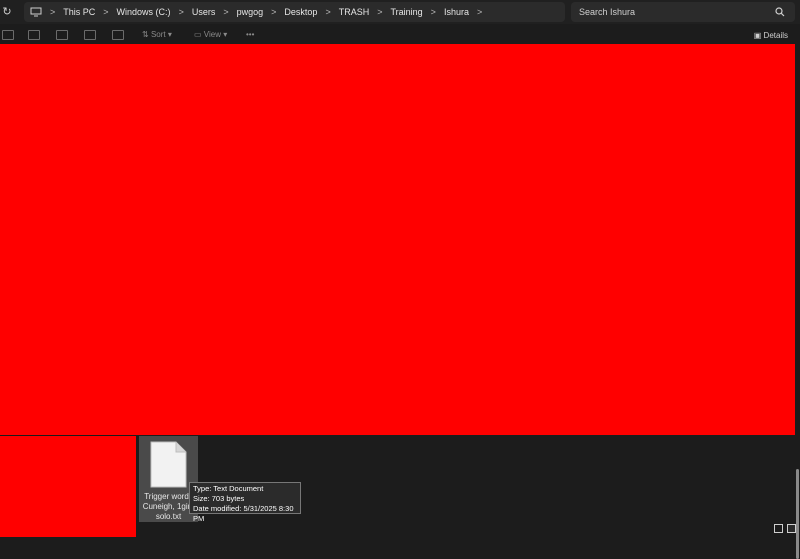 This screenshot has width=800, height=559. What do you see at coordinates (146, 34) in the screenshot?
I see `sort-icon: ⇅` at bounding box center [146, 34].